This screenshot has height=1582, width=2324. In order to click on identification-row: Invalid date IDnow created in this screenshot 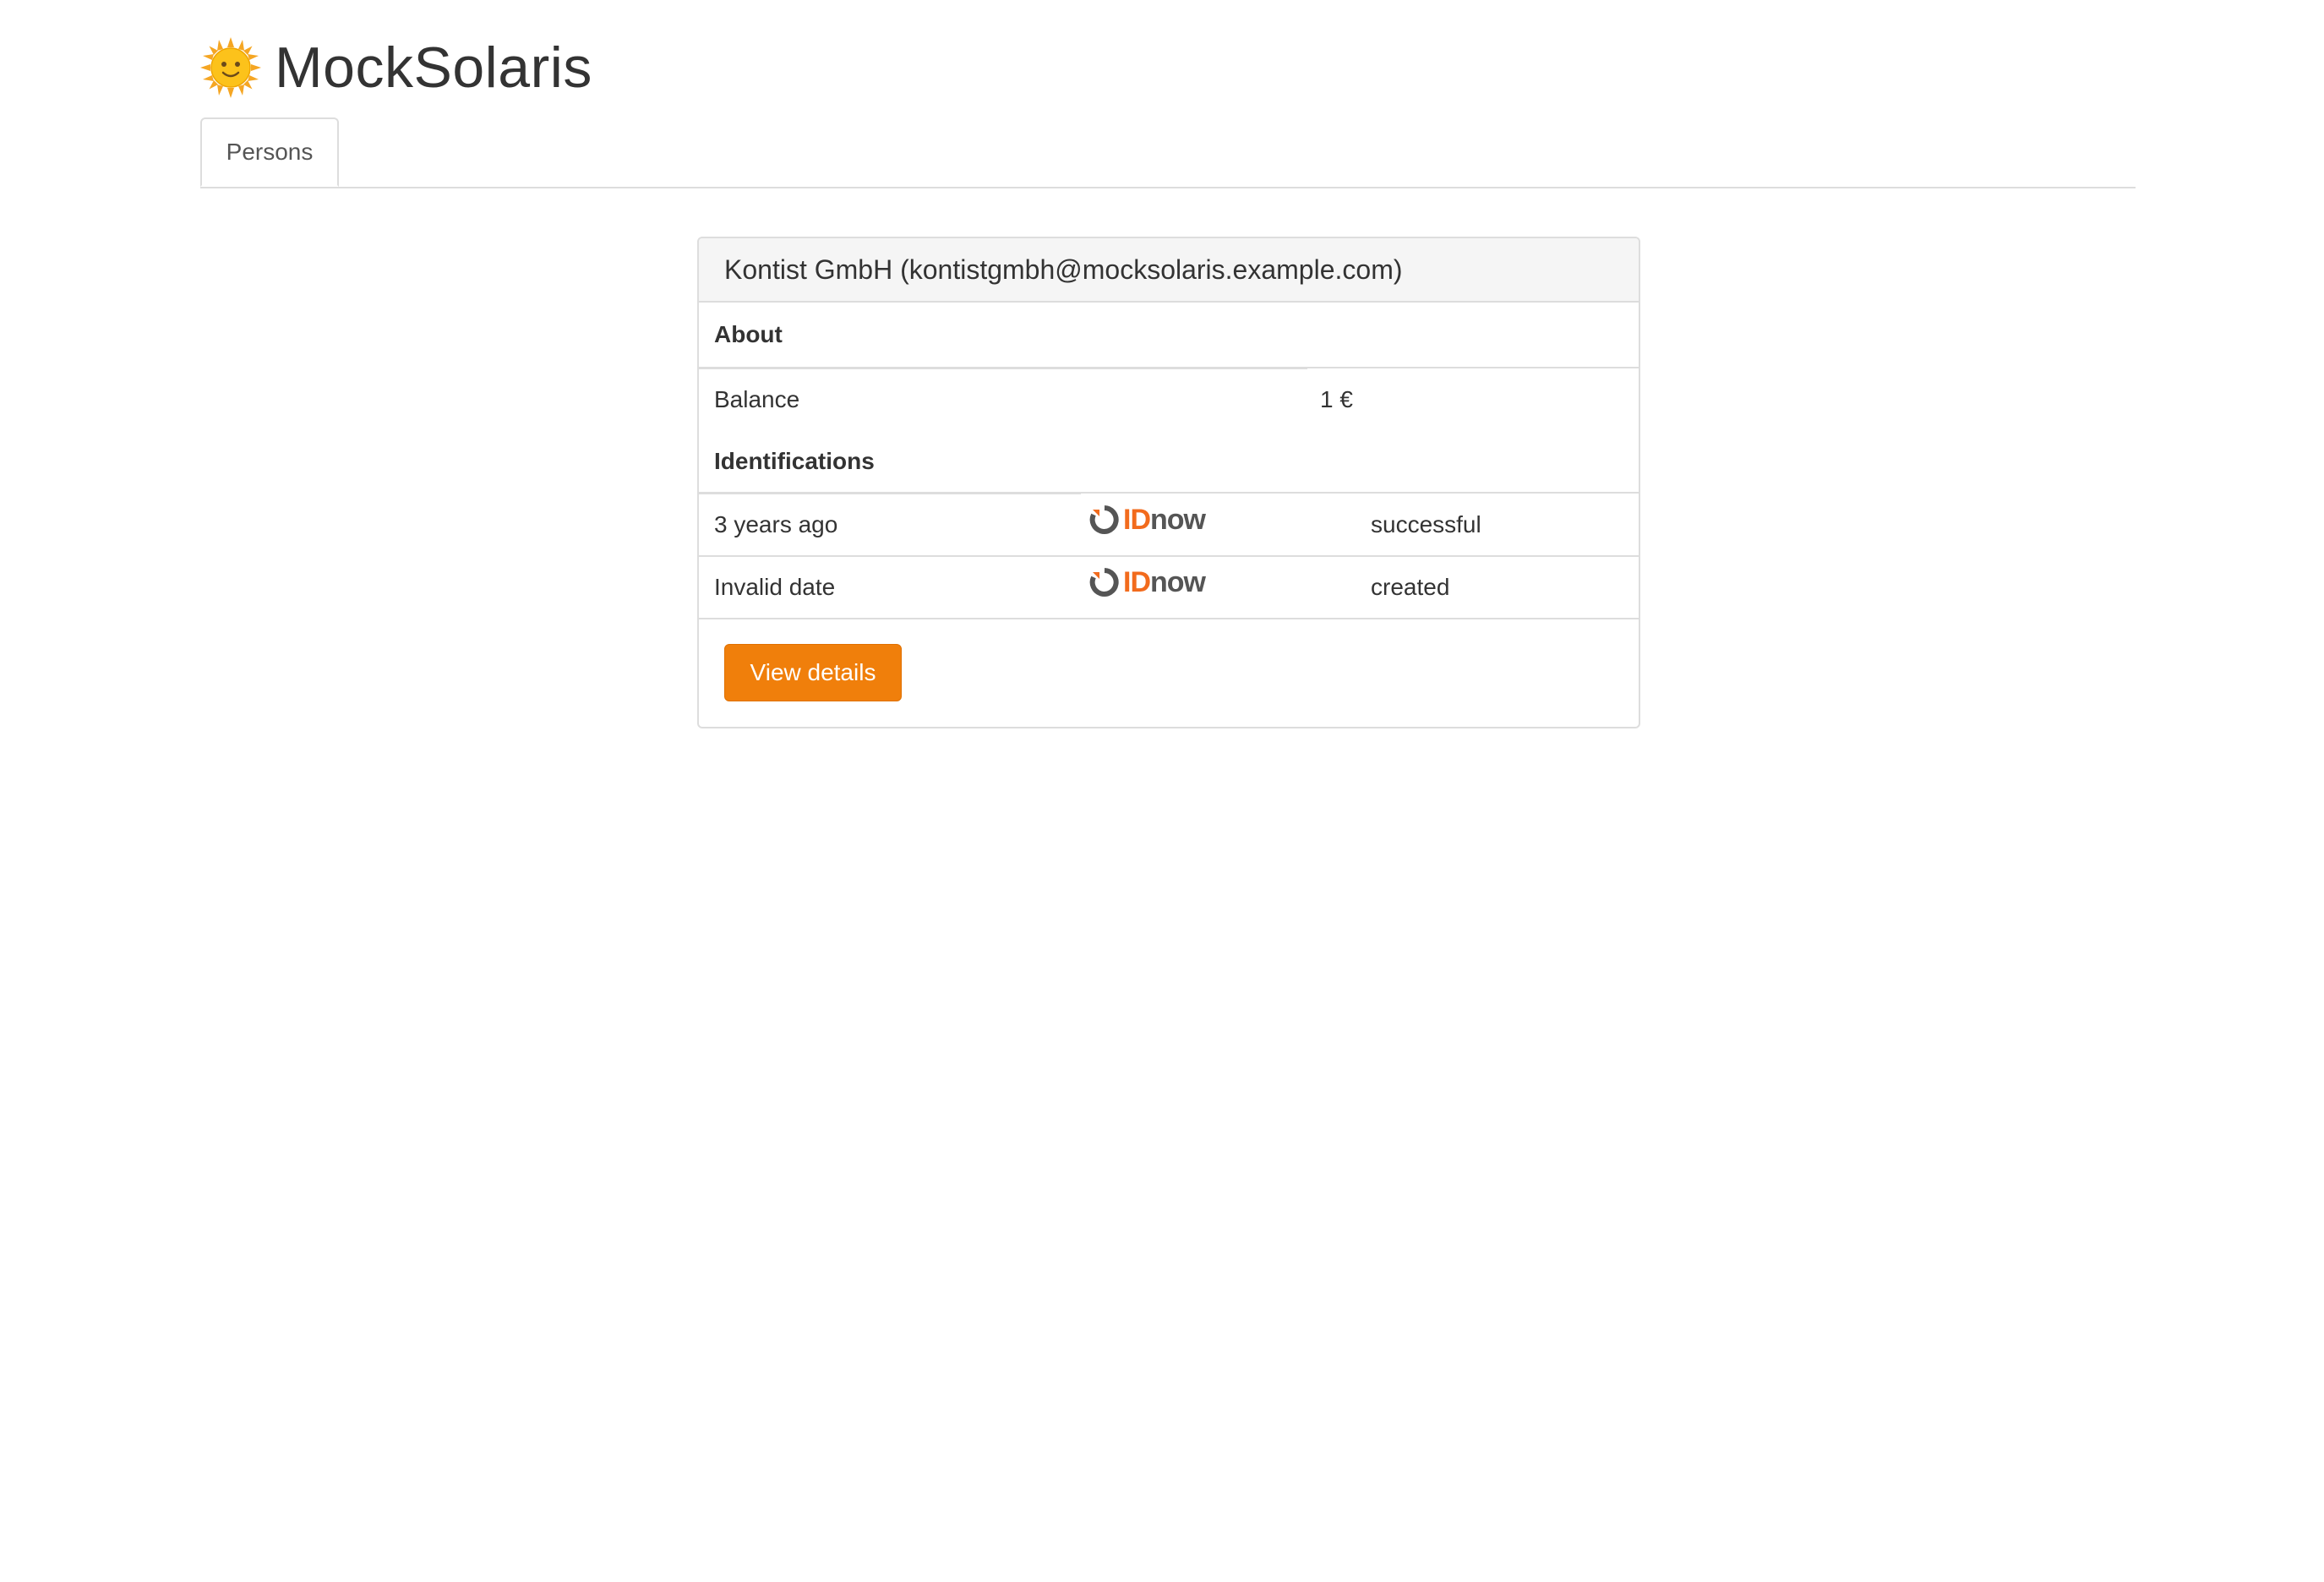, I will do `click(1169, 587)`.